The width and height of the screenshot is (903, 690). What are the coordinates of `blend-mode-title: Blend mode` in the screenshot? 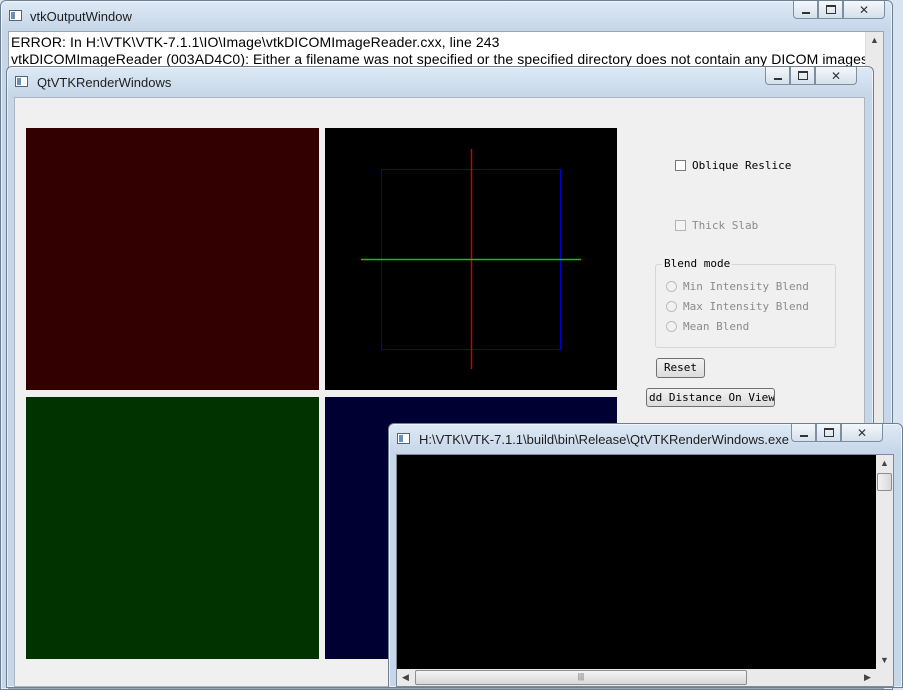 It's located at (697, 263).